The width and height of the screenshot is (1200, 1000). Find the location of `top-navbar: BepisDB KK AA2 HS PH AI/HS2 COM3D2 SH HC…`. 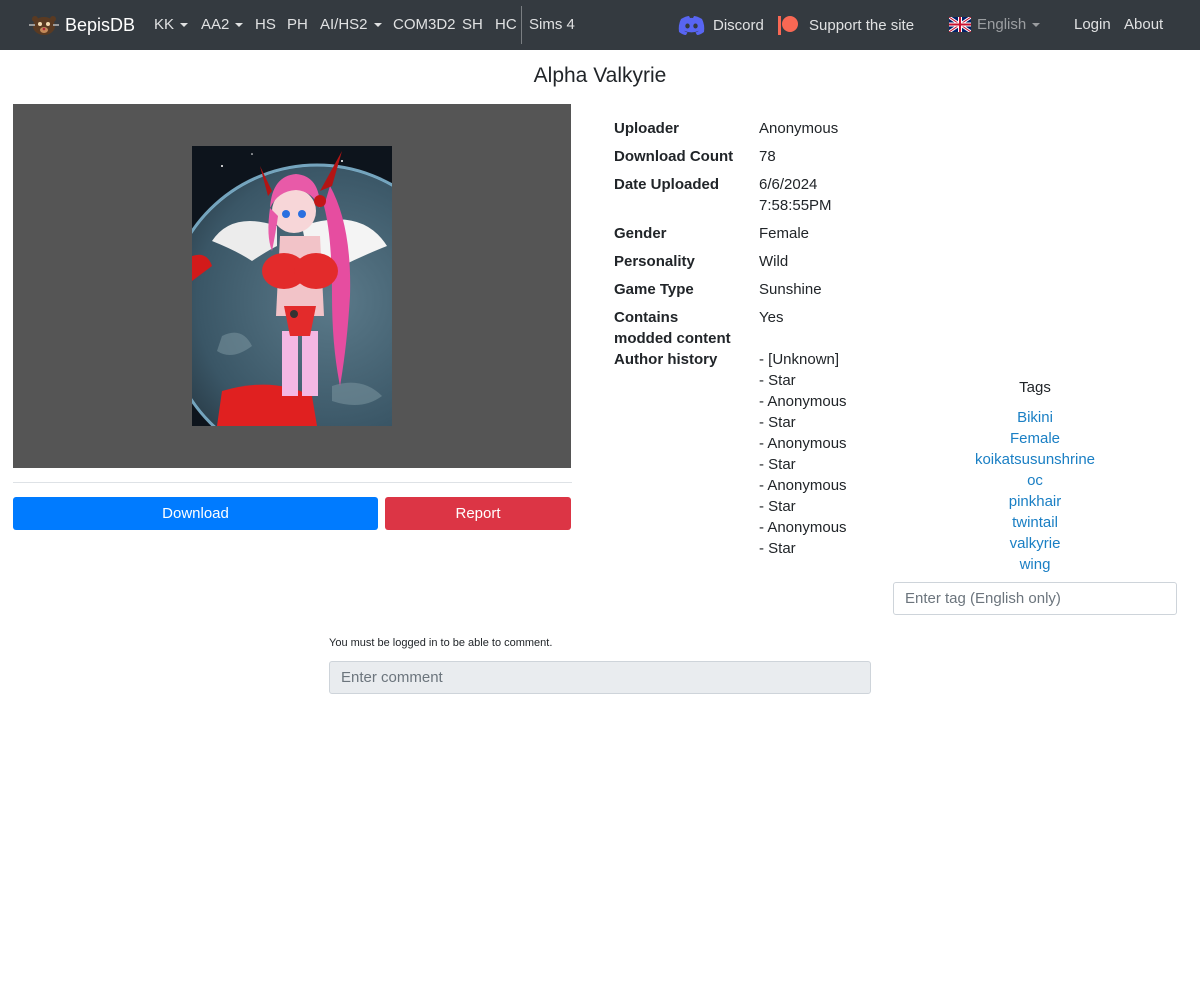

top-navbar: BepisDB KK AA2 HS PH AI/HS2 COM3D2 SH HC… is located at coordinates (600, 25).